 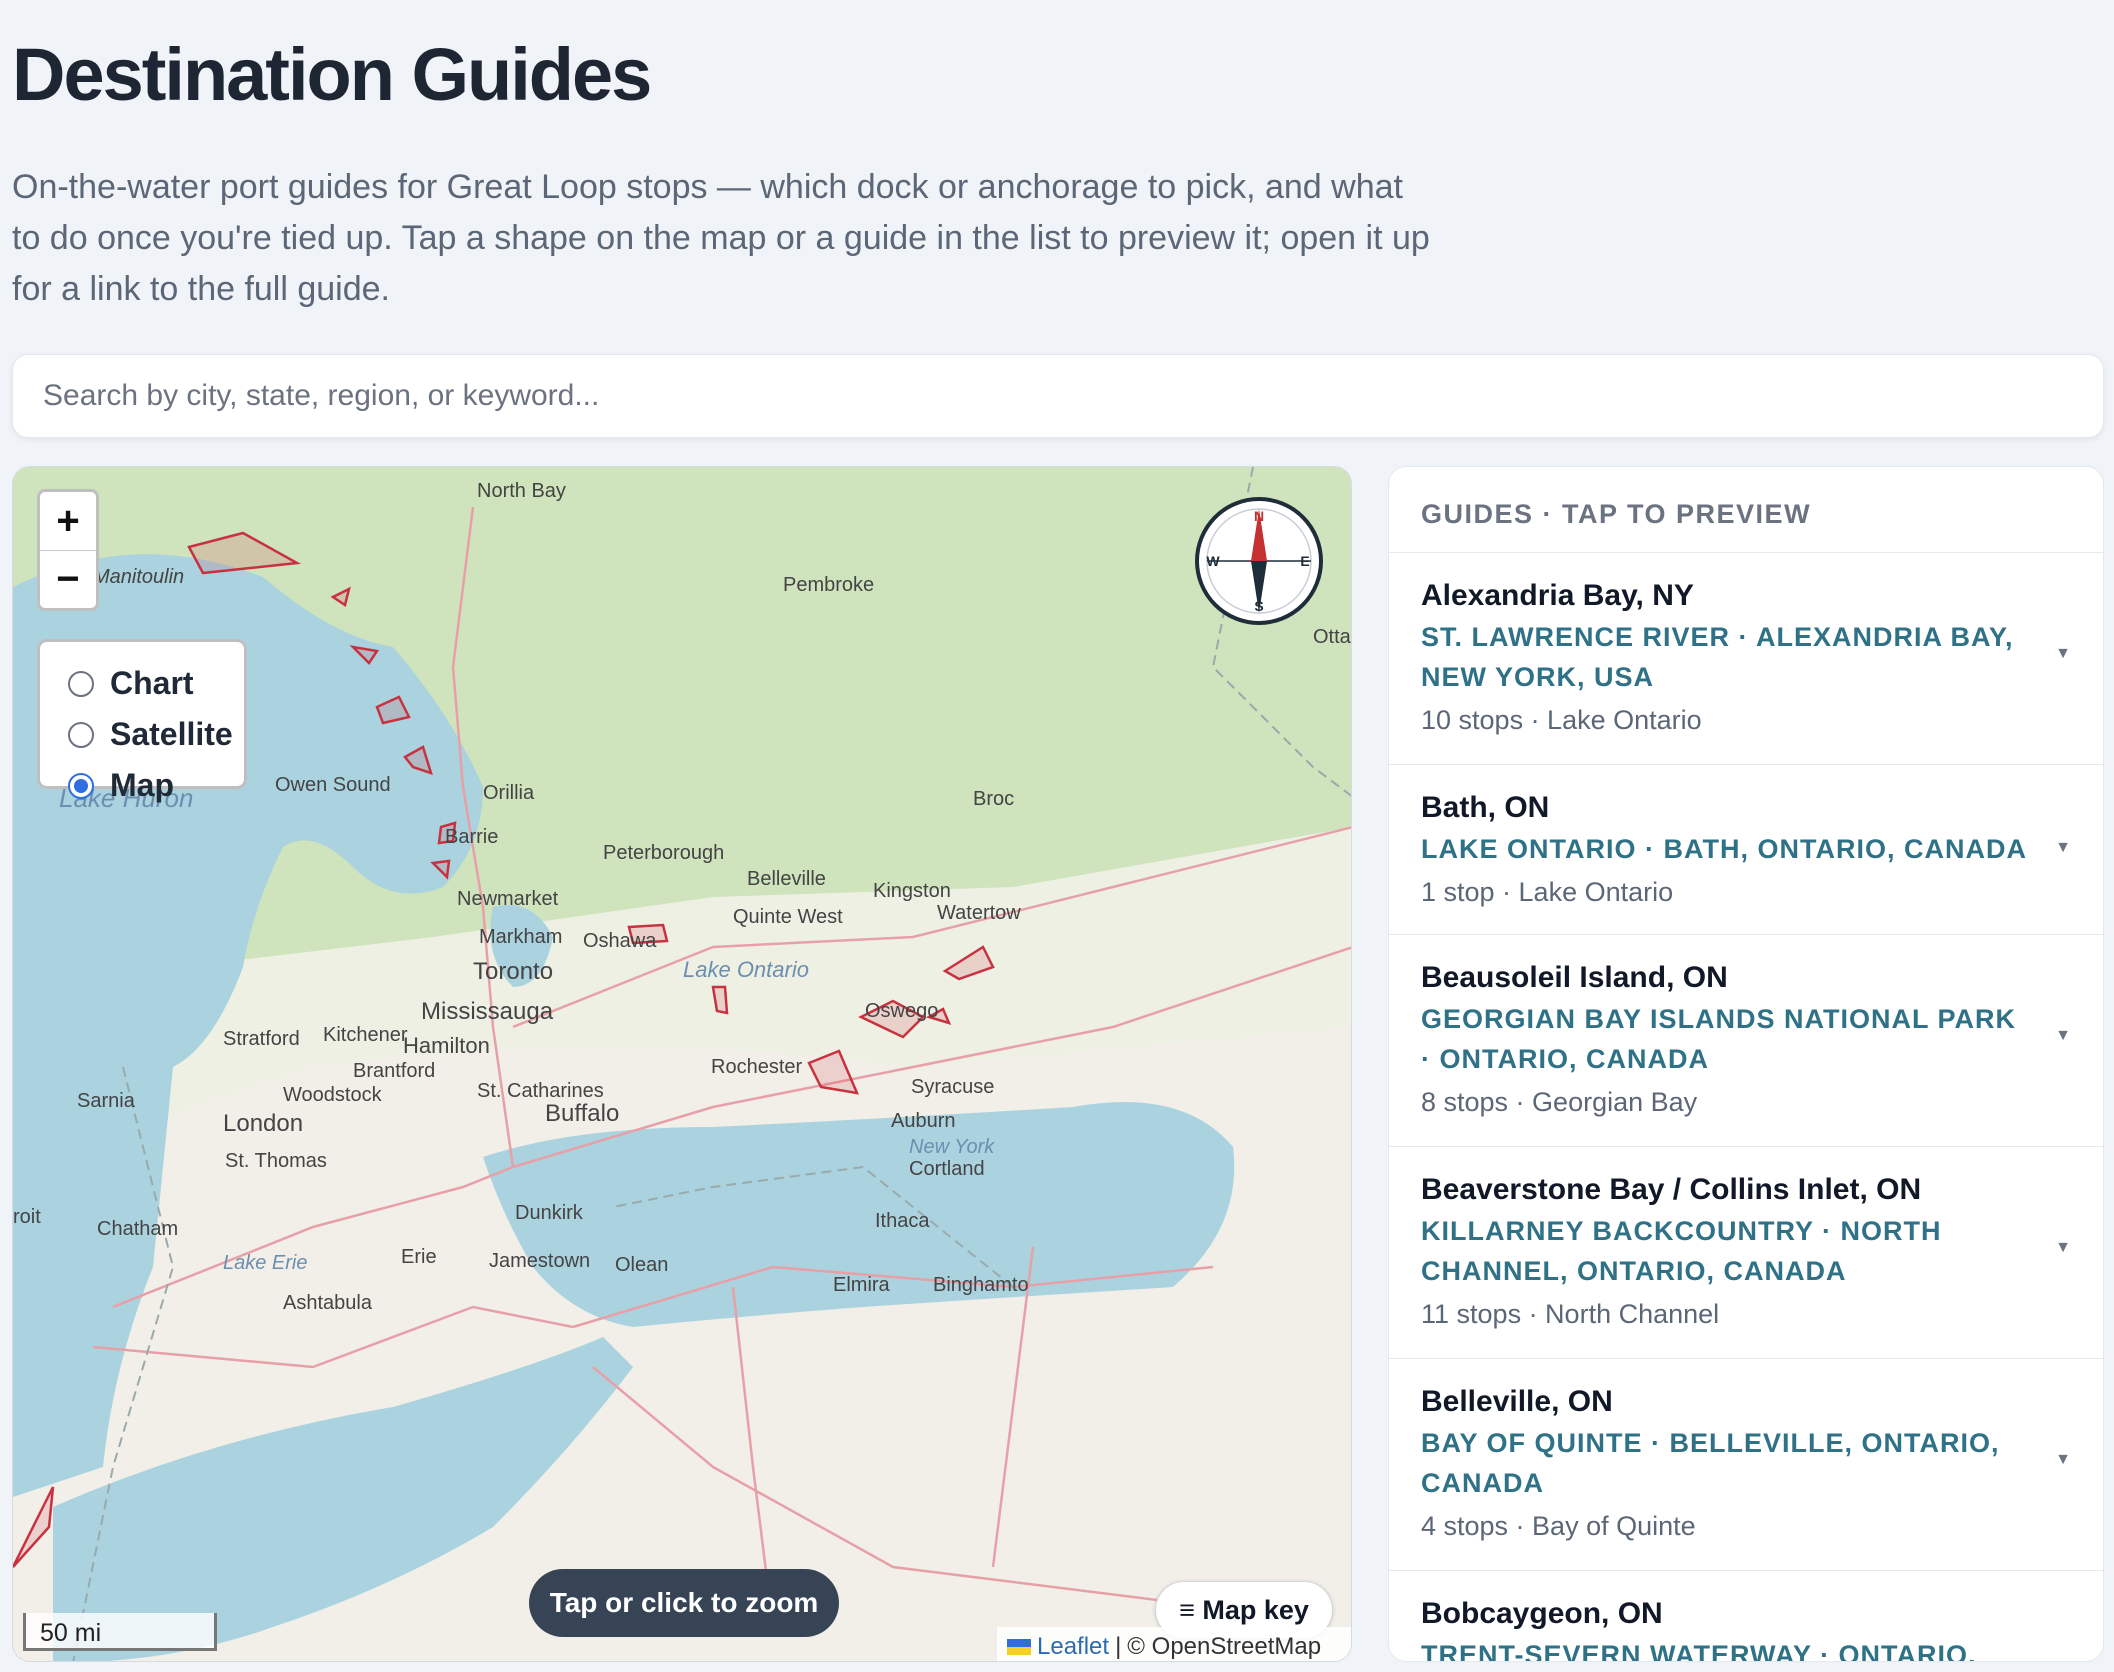 I want to click on osm-link: © OpenStreetMap, so click(x=1224, y=1647).